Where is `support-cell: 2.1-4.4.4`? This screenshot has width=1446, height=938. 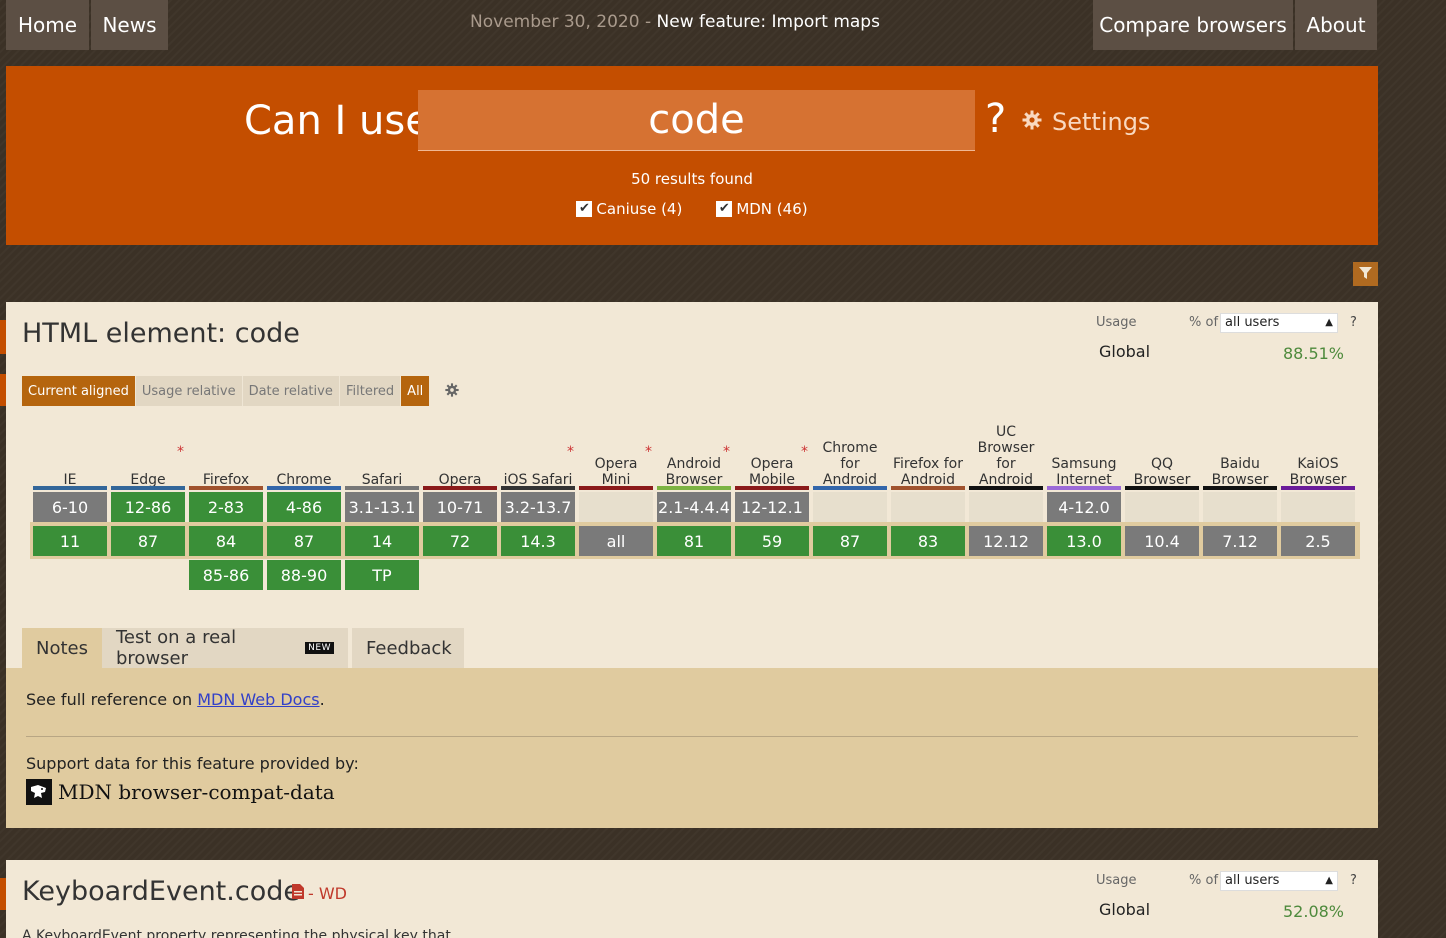
support-cell: 2.1-4.4.4 is located at coordinates (694, 507).